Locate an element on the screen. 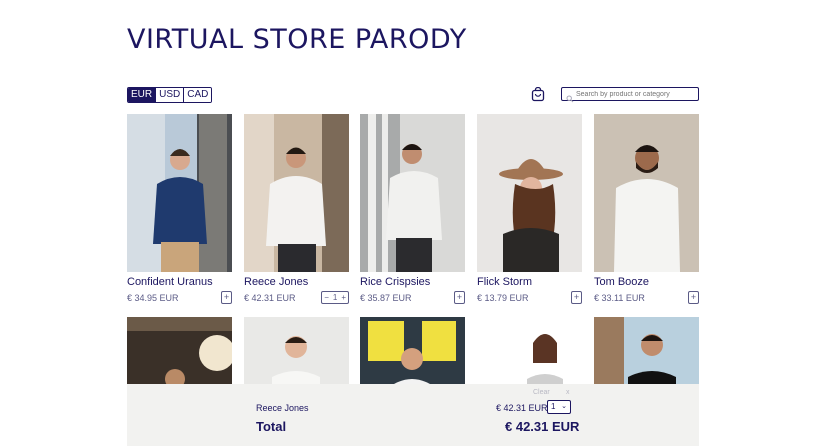 The image size is (828, 446). product-card: Tom Booze € 33.11 EUR + is located at coordinates (646, 209).